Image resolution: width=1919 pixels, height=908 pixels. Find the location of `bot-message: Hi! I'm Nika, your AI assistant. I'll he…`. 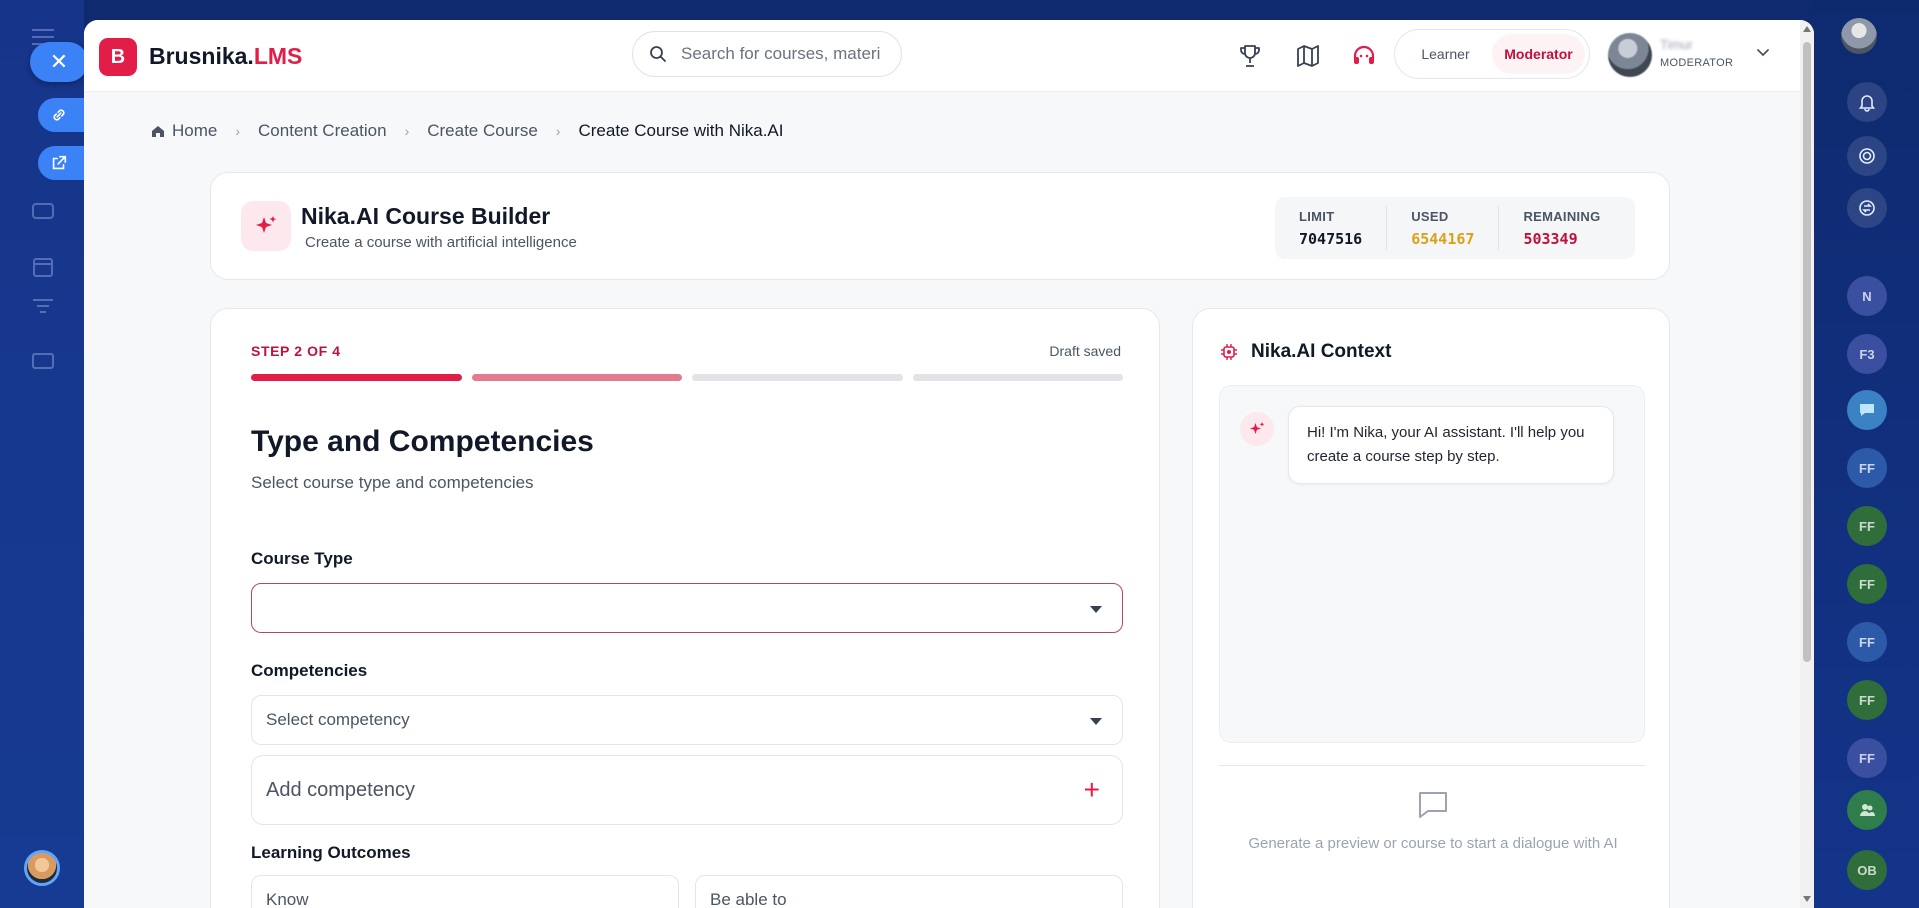

bot-message: Hi! I'm Nika, your AI assistant. I'll he… is located at coordinates (1451, 445).